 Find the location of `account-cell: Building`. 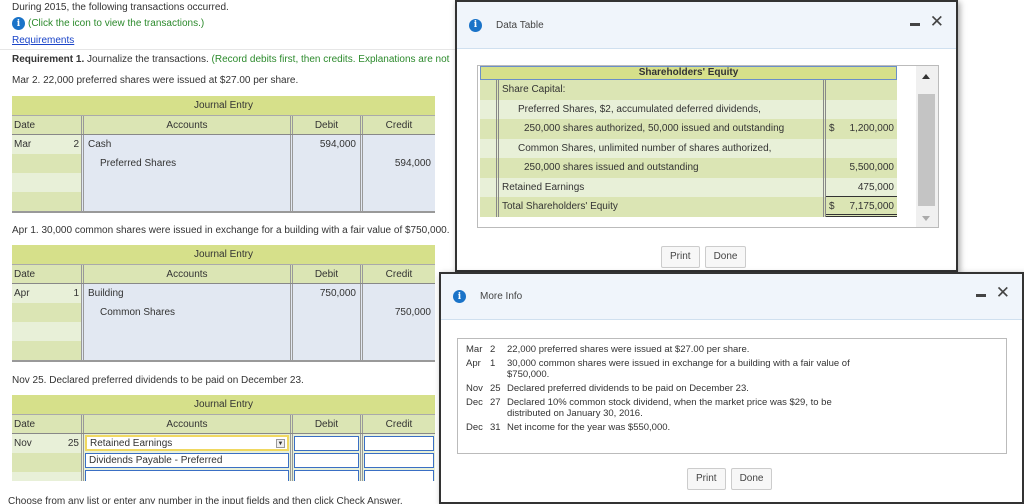

account-cell: Building is located at coordinates (106, 293).